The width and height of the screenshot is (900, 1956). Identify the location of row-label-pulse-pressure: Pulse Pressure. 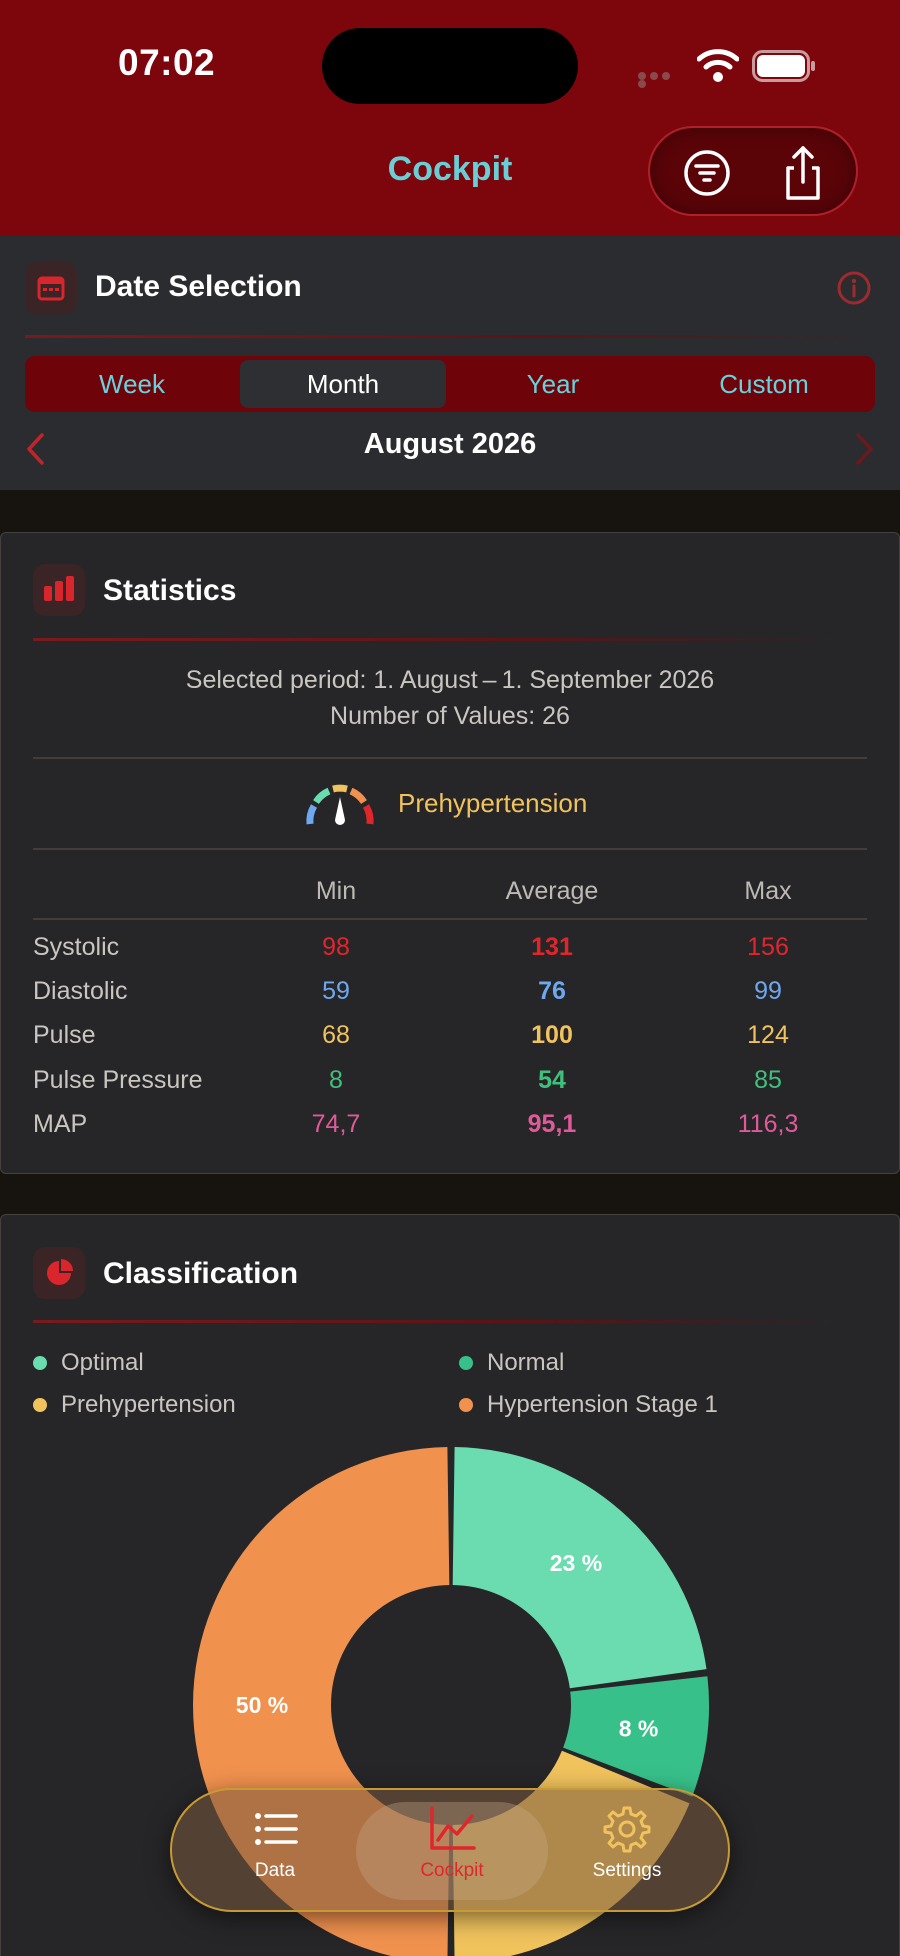
(118, 1080).